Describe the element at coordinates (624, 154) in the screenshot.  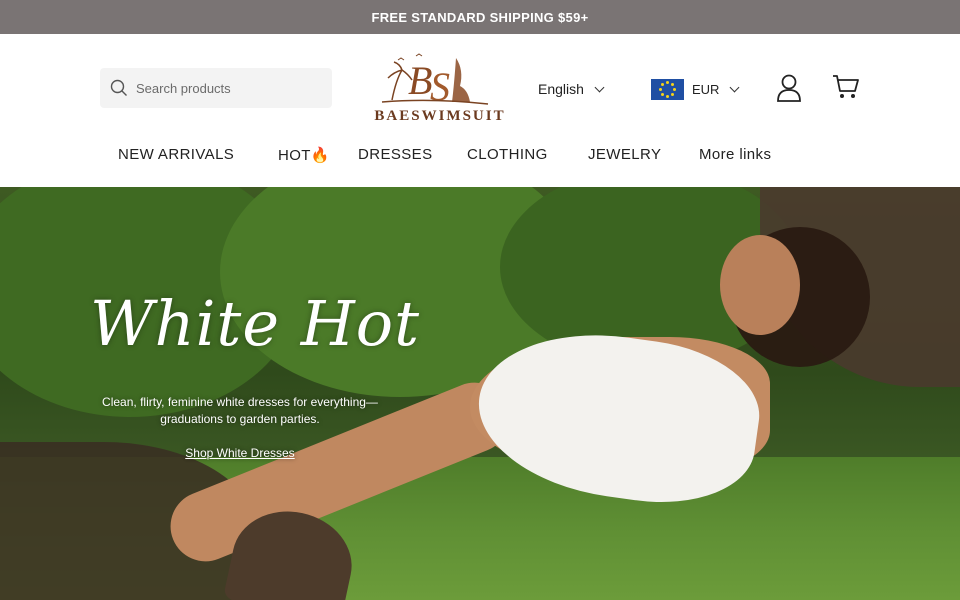
I see `nav-item-jewelry: JEWELRY` at that location.